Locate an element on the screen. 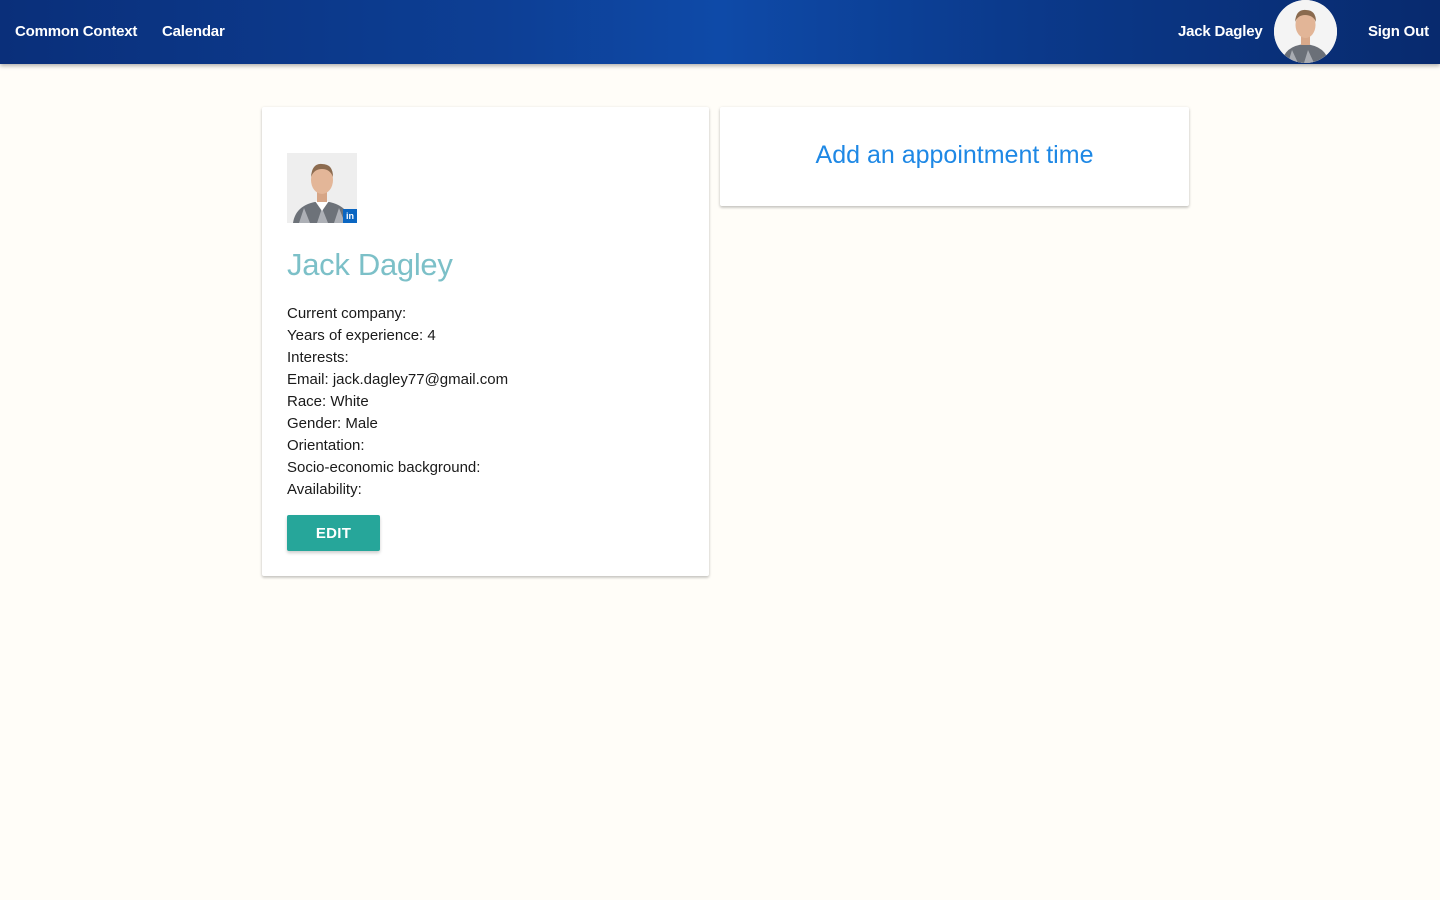 The width and height of the screenshot is (1440, 900). edit-profile-button: EDIT is located at coordinates (333, 533).